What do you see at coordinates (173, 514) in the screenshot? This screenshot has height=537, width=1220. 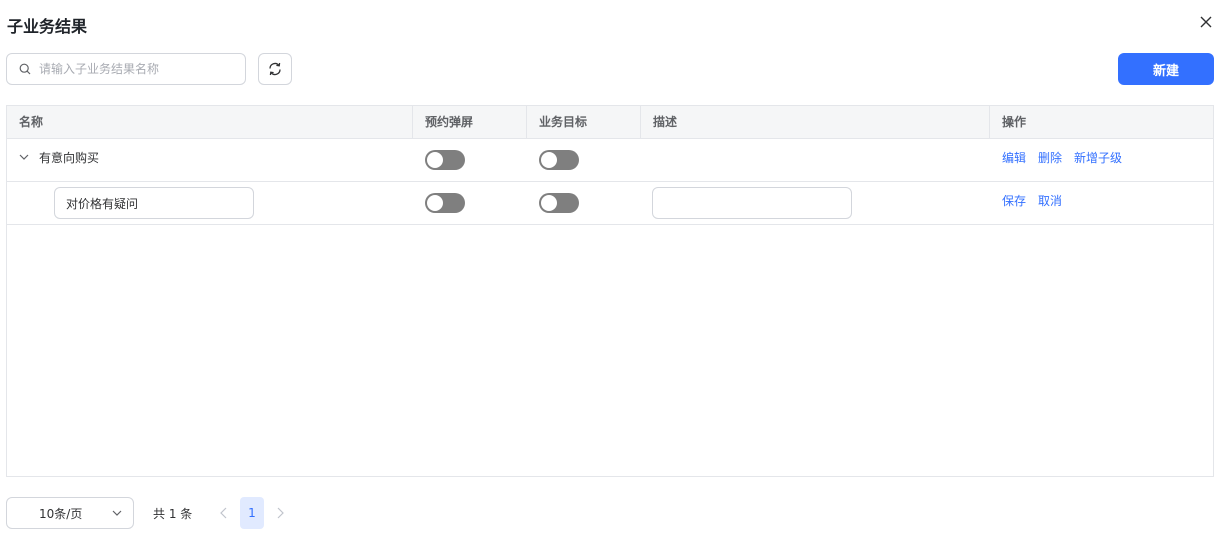 I see `pagination-total: 共 1 条` at bounding box center [173, 514].